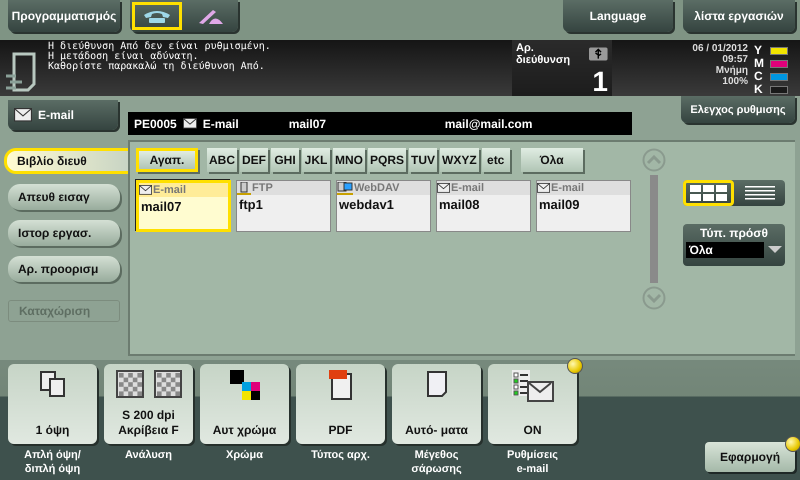  I want to click on setting-label: Μέγεθος σάρωσης, so click(436, 462).